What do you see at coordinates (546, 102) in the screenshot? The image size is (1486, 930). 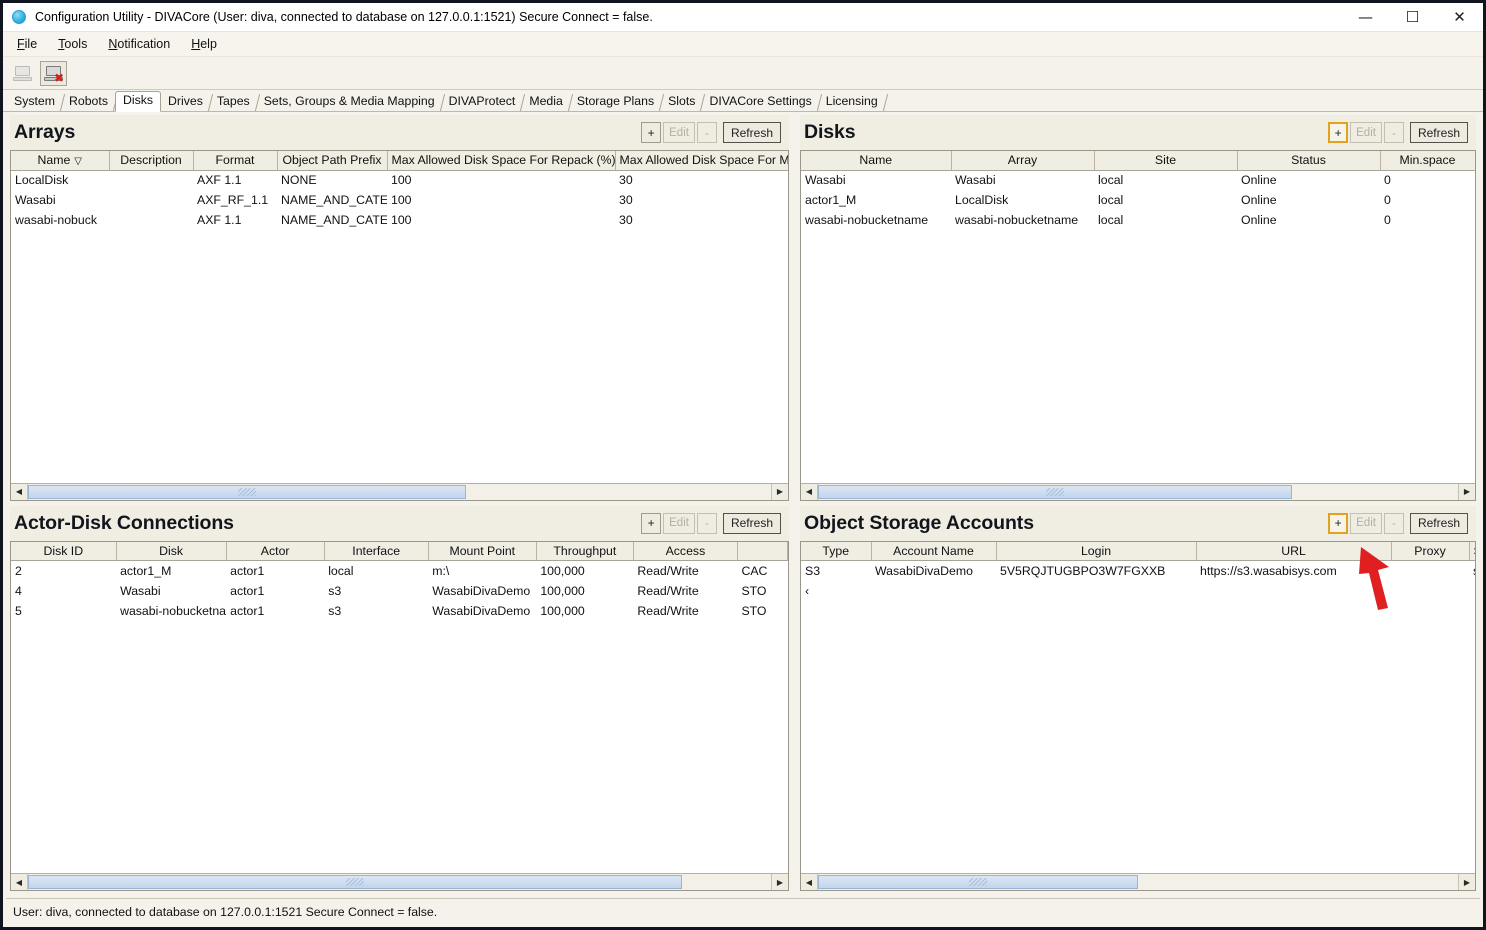 I see `tab-media: Media` at bounding box center [546, 102].